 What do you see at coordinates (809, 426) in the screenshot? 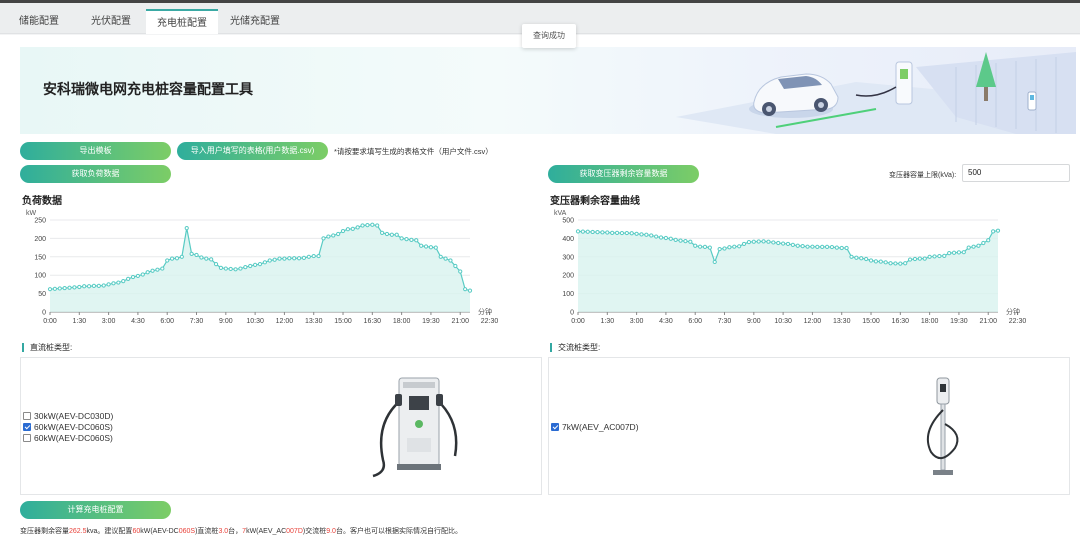
I see `ac-charger-panel: 7kW(AEV_AC007D)` at bounding box center [809, 426].